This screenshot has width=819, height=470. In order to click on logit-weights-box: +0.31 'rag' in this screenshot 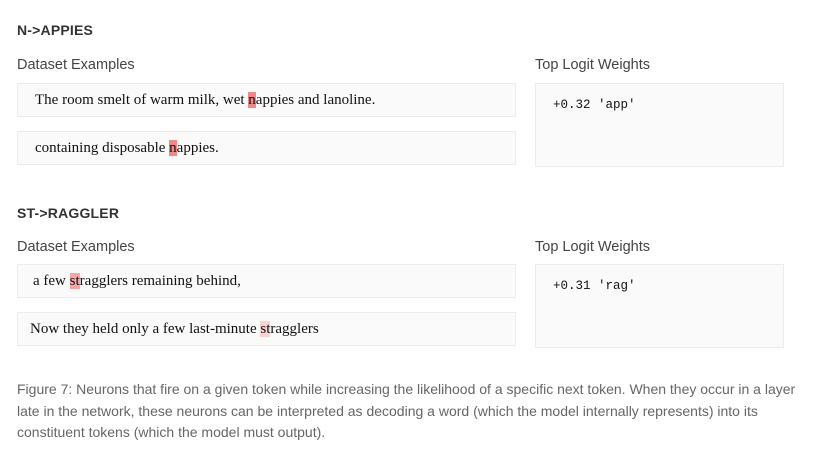, I will do `click(659, 306)`.